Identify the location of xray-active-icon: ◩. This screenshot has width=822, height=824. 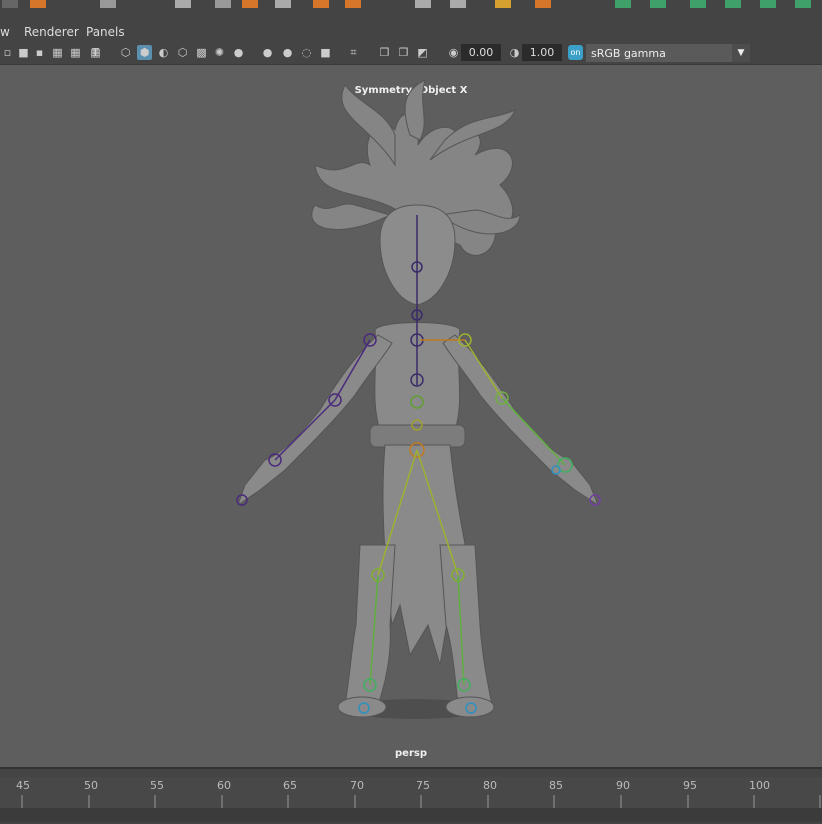
(422, 52).